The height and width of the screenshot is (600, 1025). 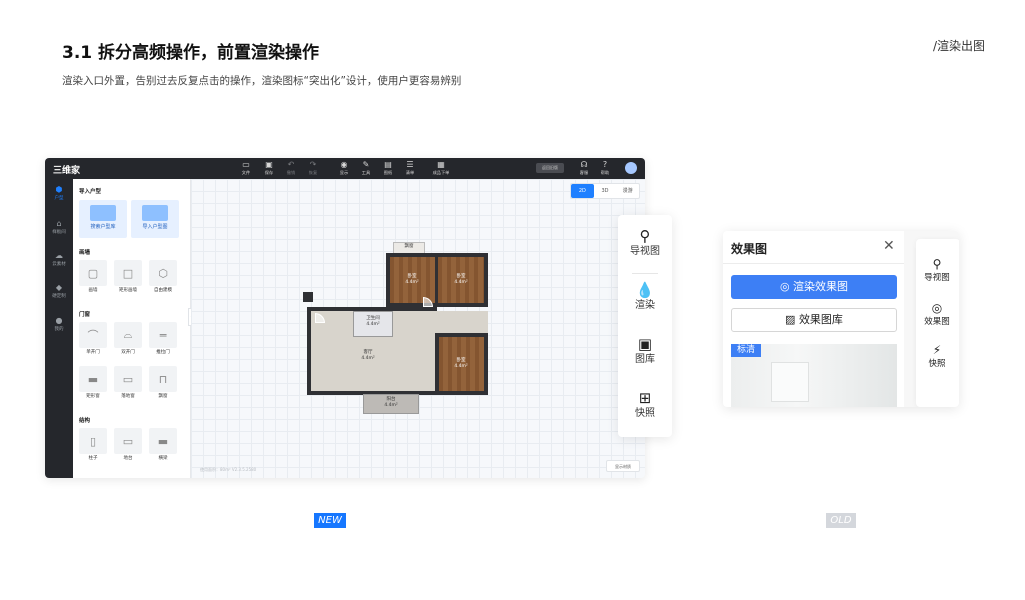 I want to click on nav-item-showroom: ⌂ 样板间, so click(x=59, y=227).